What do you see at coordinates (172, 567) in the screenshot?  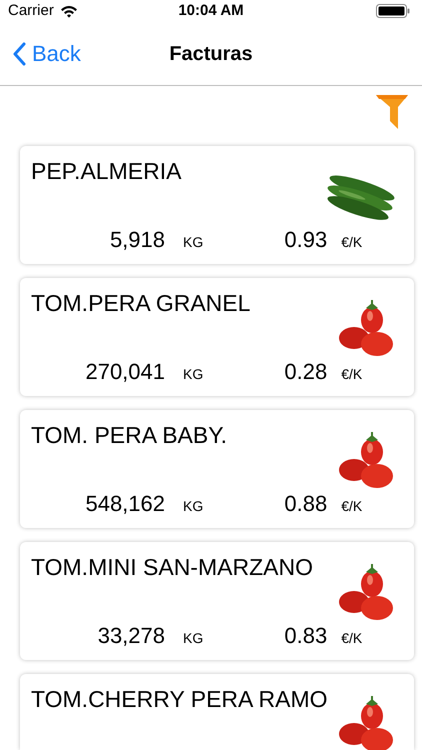 I see `product-name: TOM.MINI SAN-MARZANO` at bounding box center [172, 567].